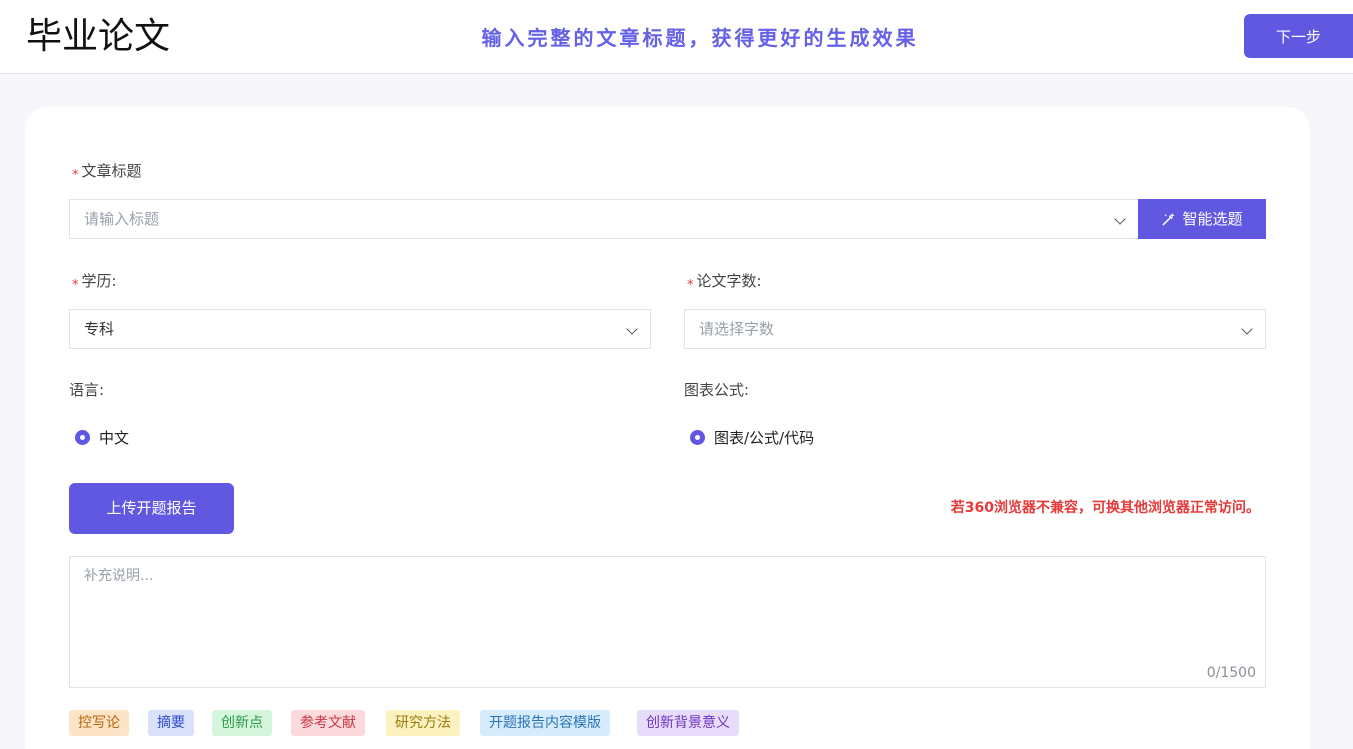  I want to click on tag-chip: 摘要, so click(171, 723).